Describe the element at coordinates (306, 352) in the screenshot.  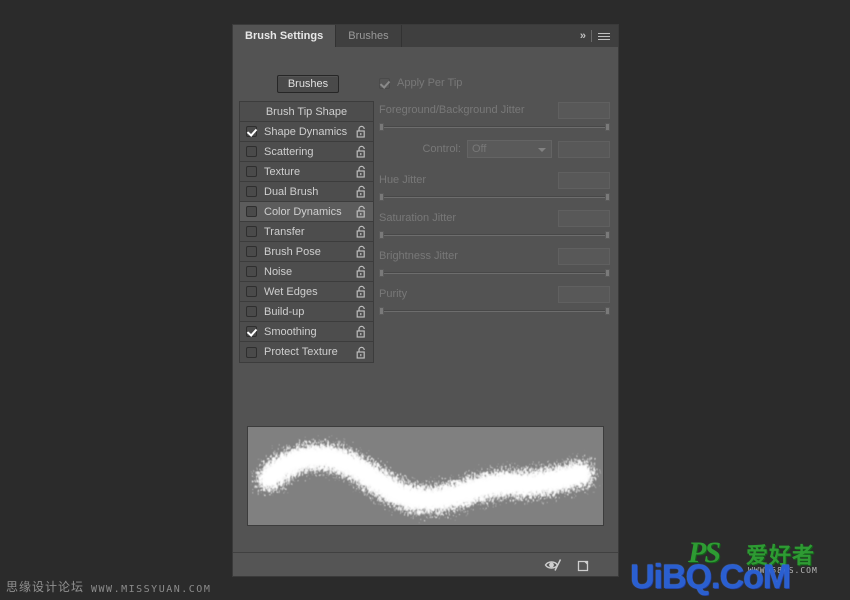
I see `brush-option-row: Protect Texture` at that location.